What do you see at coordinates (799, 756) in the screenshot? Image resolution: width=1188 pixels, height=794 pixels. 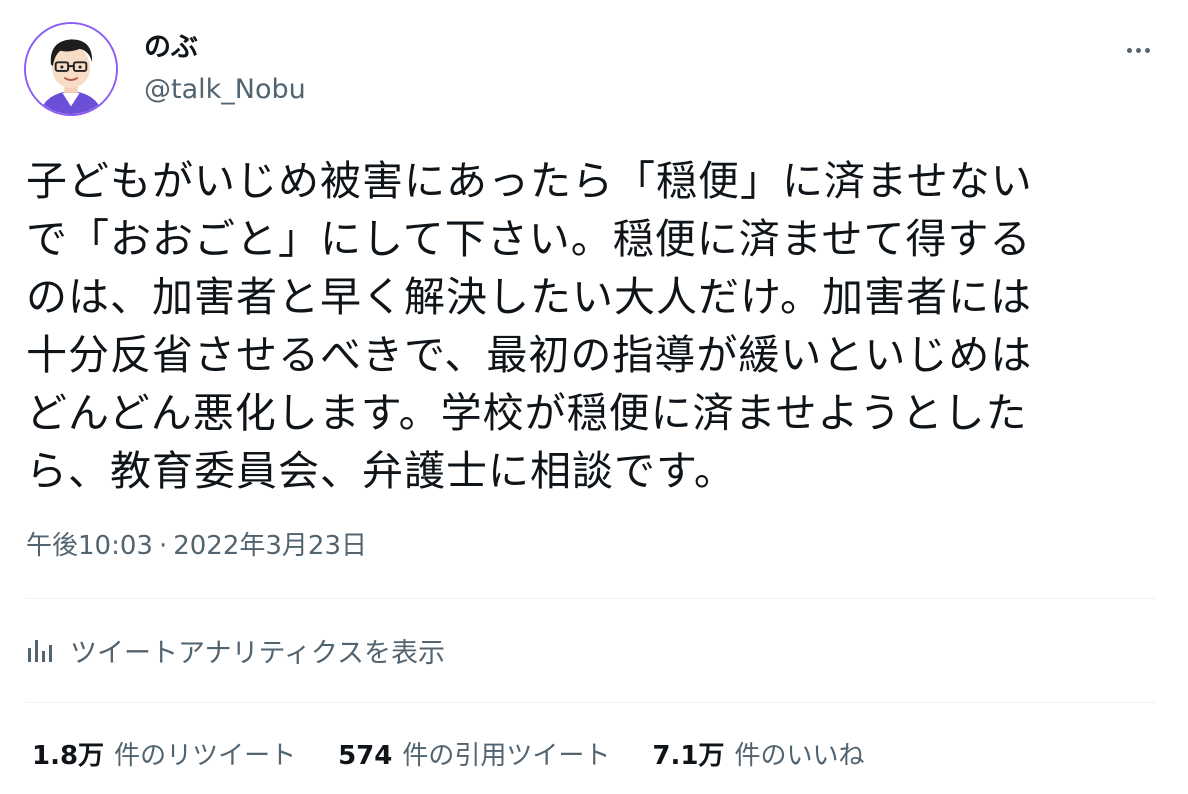 I see `likes-label: 件のいいね` at bounding box center [799, 756].